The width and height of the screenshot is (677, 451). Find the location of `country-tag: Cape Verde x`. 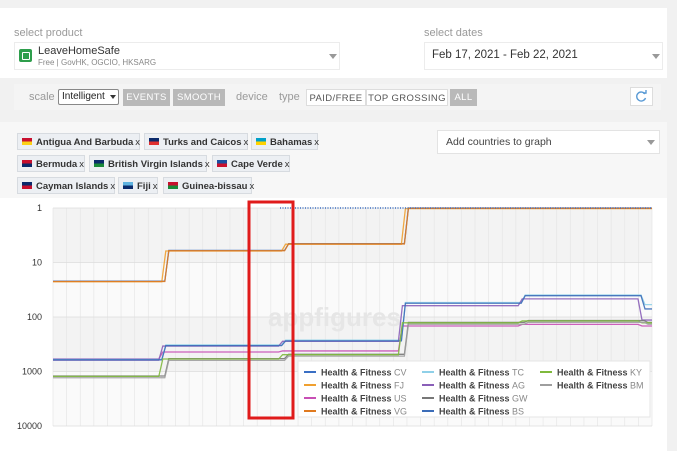

country-tag: Cape Verde x is located at coordinates (251, 163).